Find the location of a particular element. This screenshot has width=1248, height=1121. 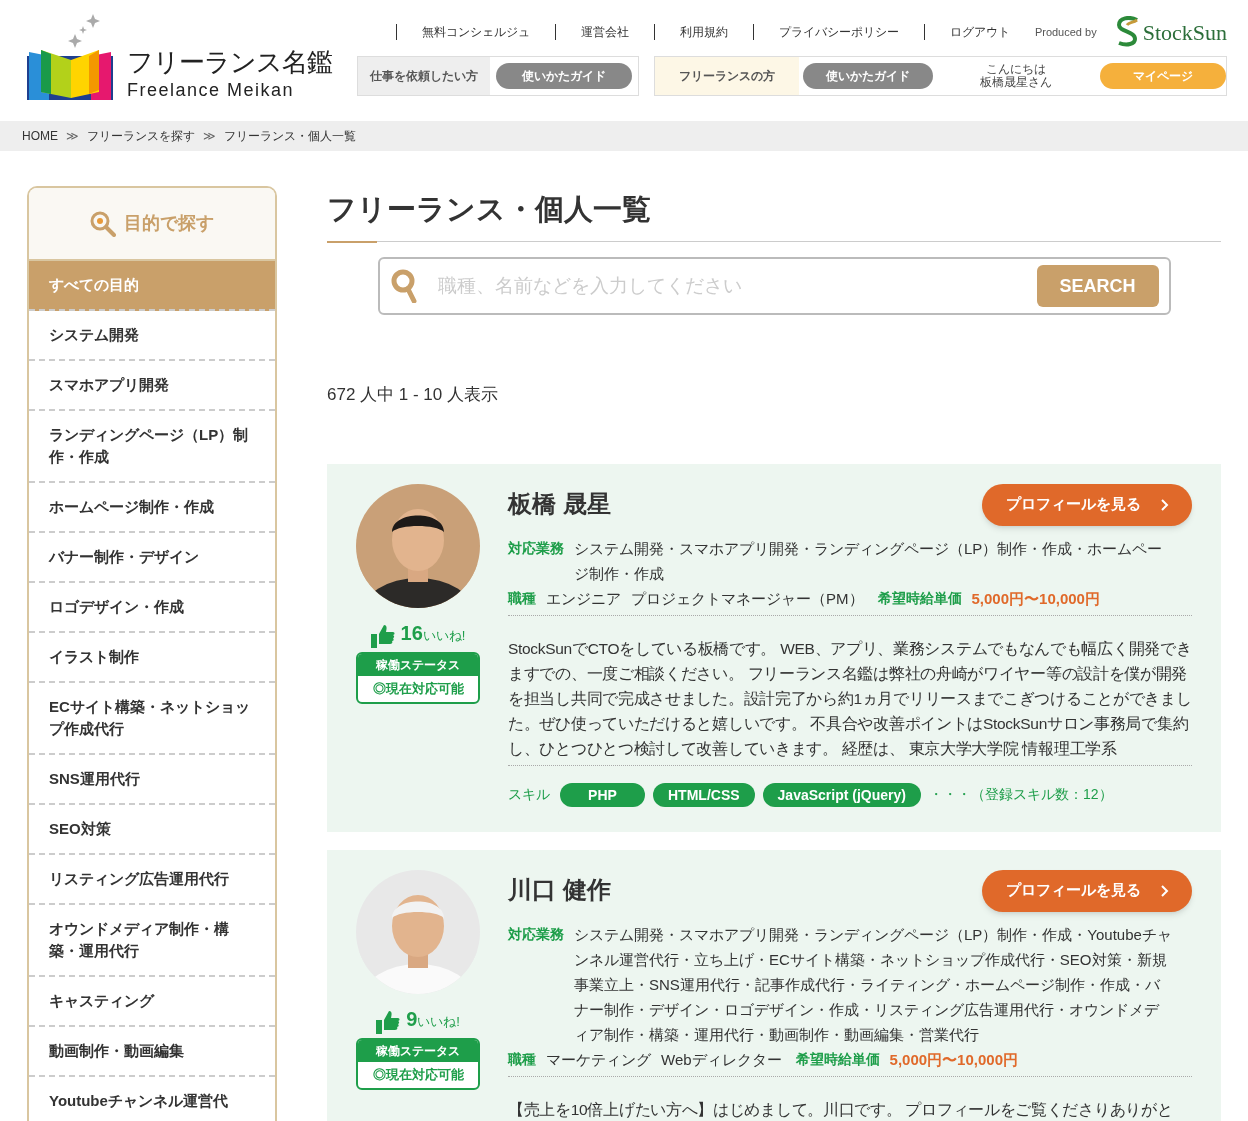

freelancer-label: フリーランスの方 is located at coordinates (727, 76).